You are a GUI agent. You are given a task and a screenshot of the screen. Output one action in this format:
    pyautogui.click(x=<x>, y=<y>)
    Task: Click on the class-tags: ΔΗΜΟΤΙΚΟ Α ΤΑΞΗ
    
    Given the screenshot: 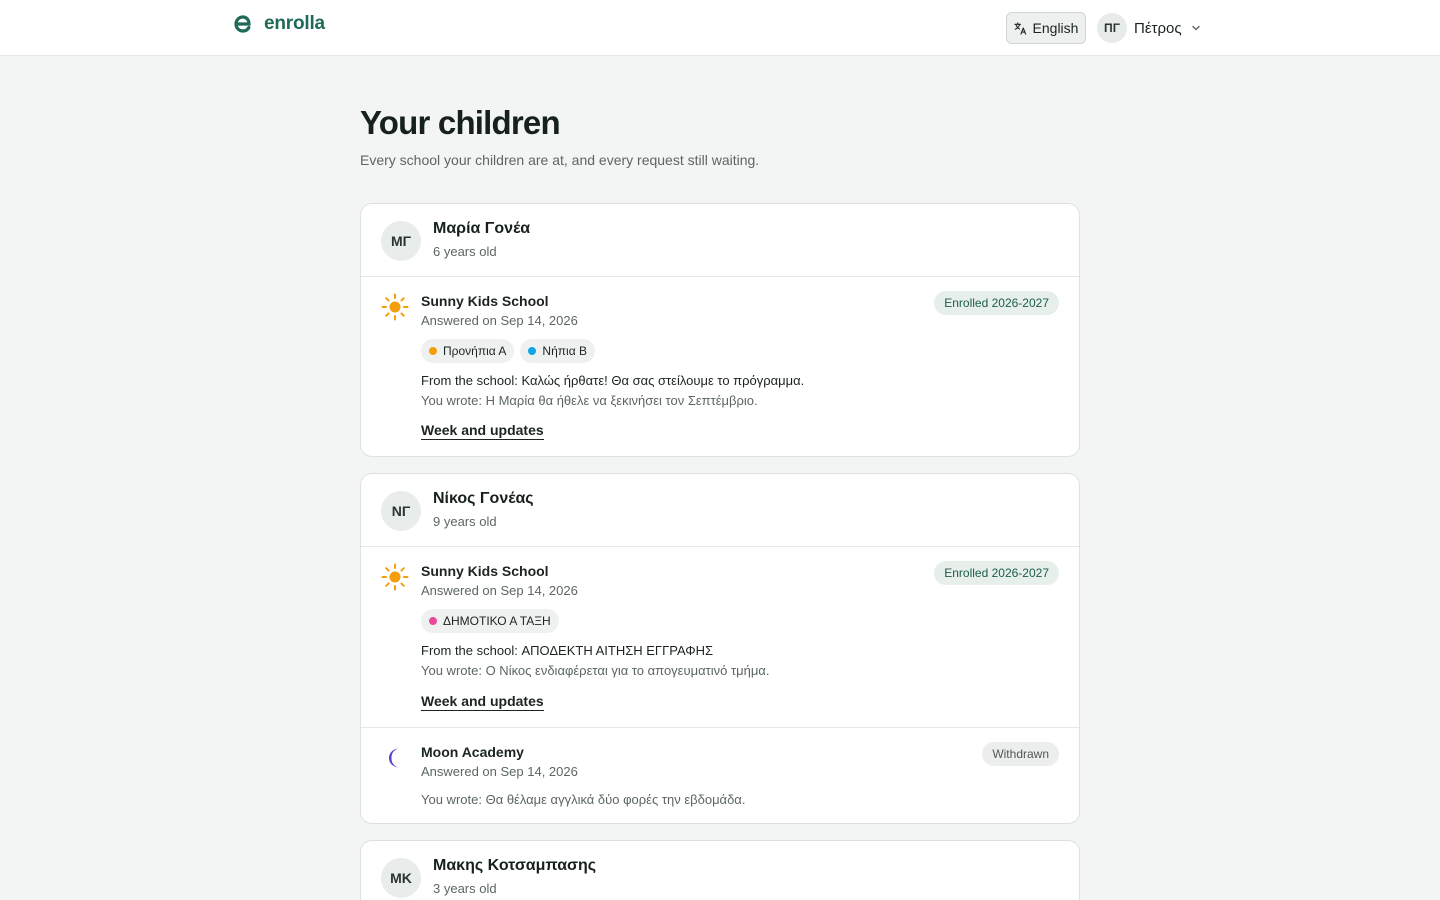 What is the action you would take?
    pyautogui.click(x=490, y=621)
    